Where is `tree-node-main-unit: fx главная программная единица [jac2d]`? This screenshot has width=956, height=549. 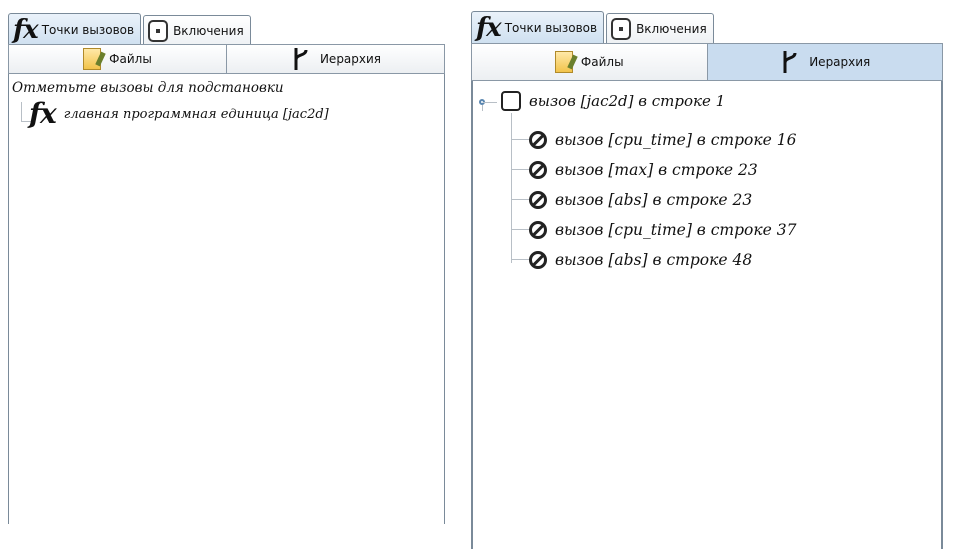
tree-node-main-unit: fx главная программная единица [jac2d] is located at coordinates (179, 114).